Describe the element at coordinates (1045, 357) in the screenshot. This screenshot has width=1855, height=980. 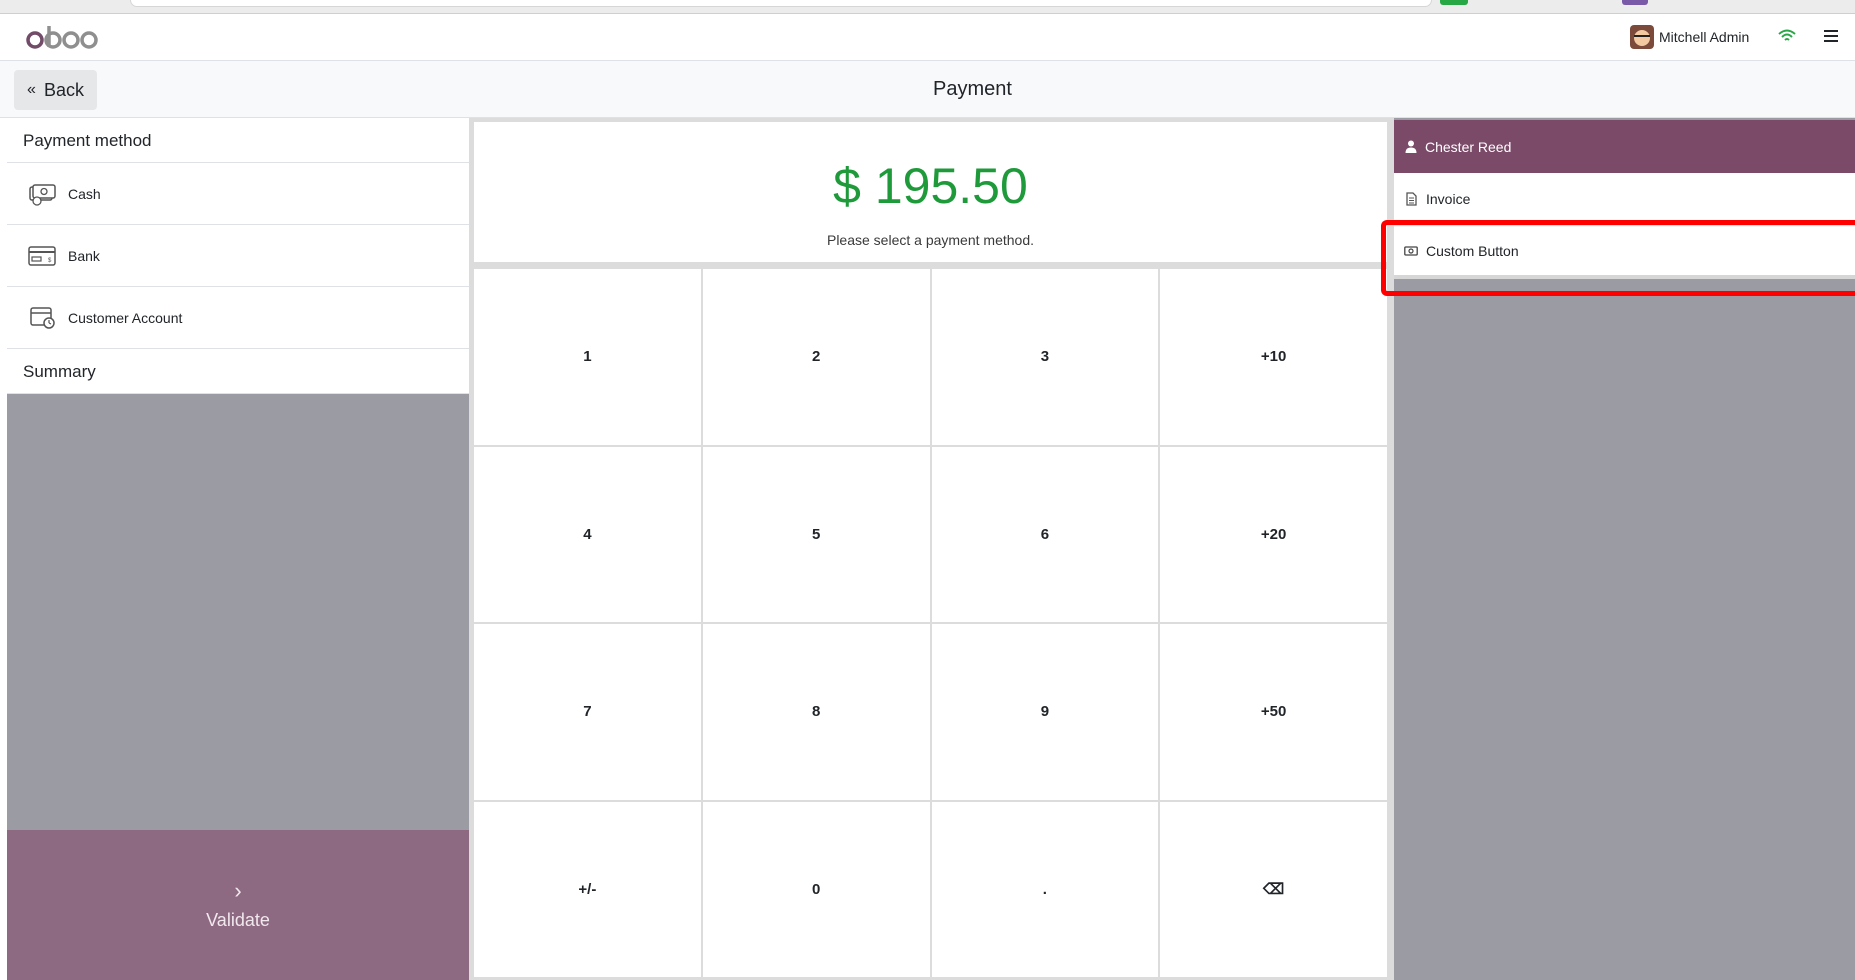
I see `numpad-key-3: 3` at that location.